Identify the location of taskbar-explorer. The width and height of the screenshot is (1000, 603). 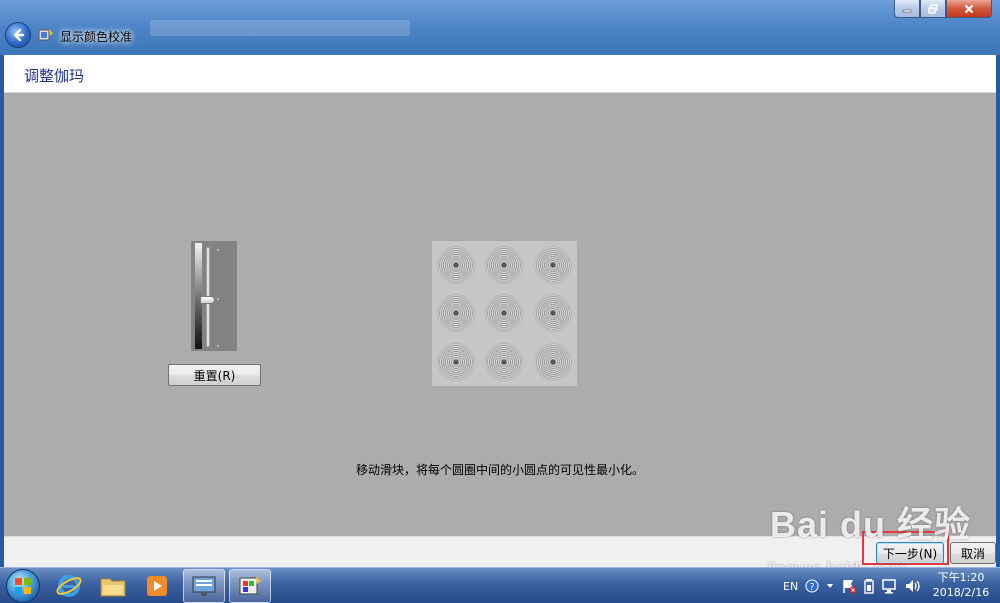
(113, 586).